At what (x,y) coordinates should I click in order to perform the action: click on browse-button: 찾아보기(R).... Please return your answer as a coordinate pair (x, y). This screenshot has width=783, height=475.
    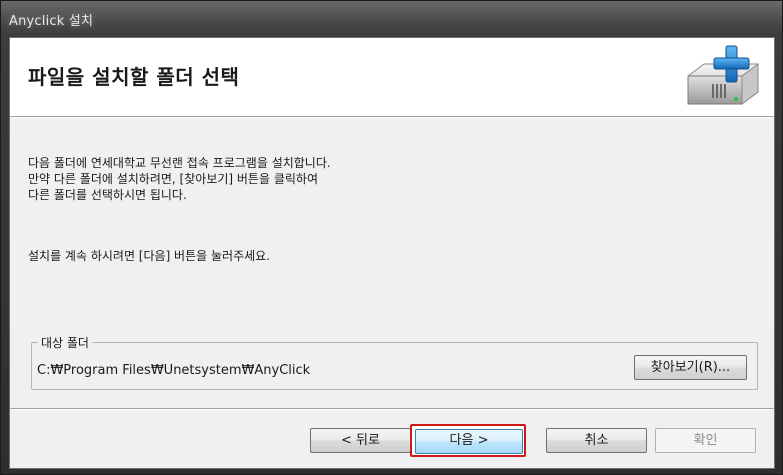
    Looking at the image, I should click on (690, 367).